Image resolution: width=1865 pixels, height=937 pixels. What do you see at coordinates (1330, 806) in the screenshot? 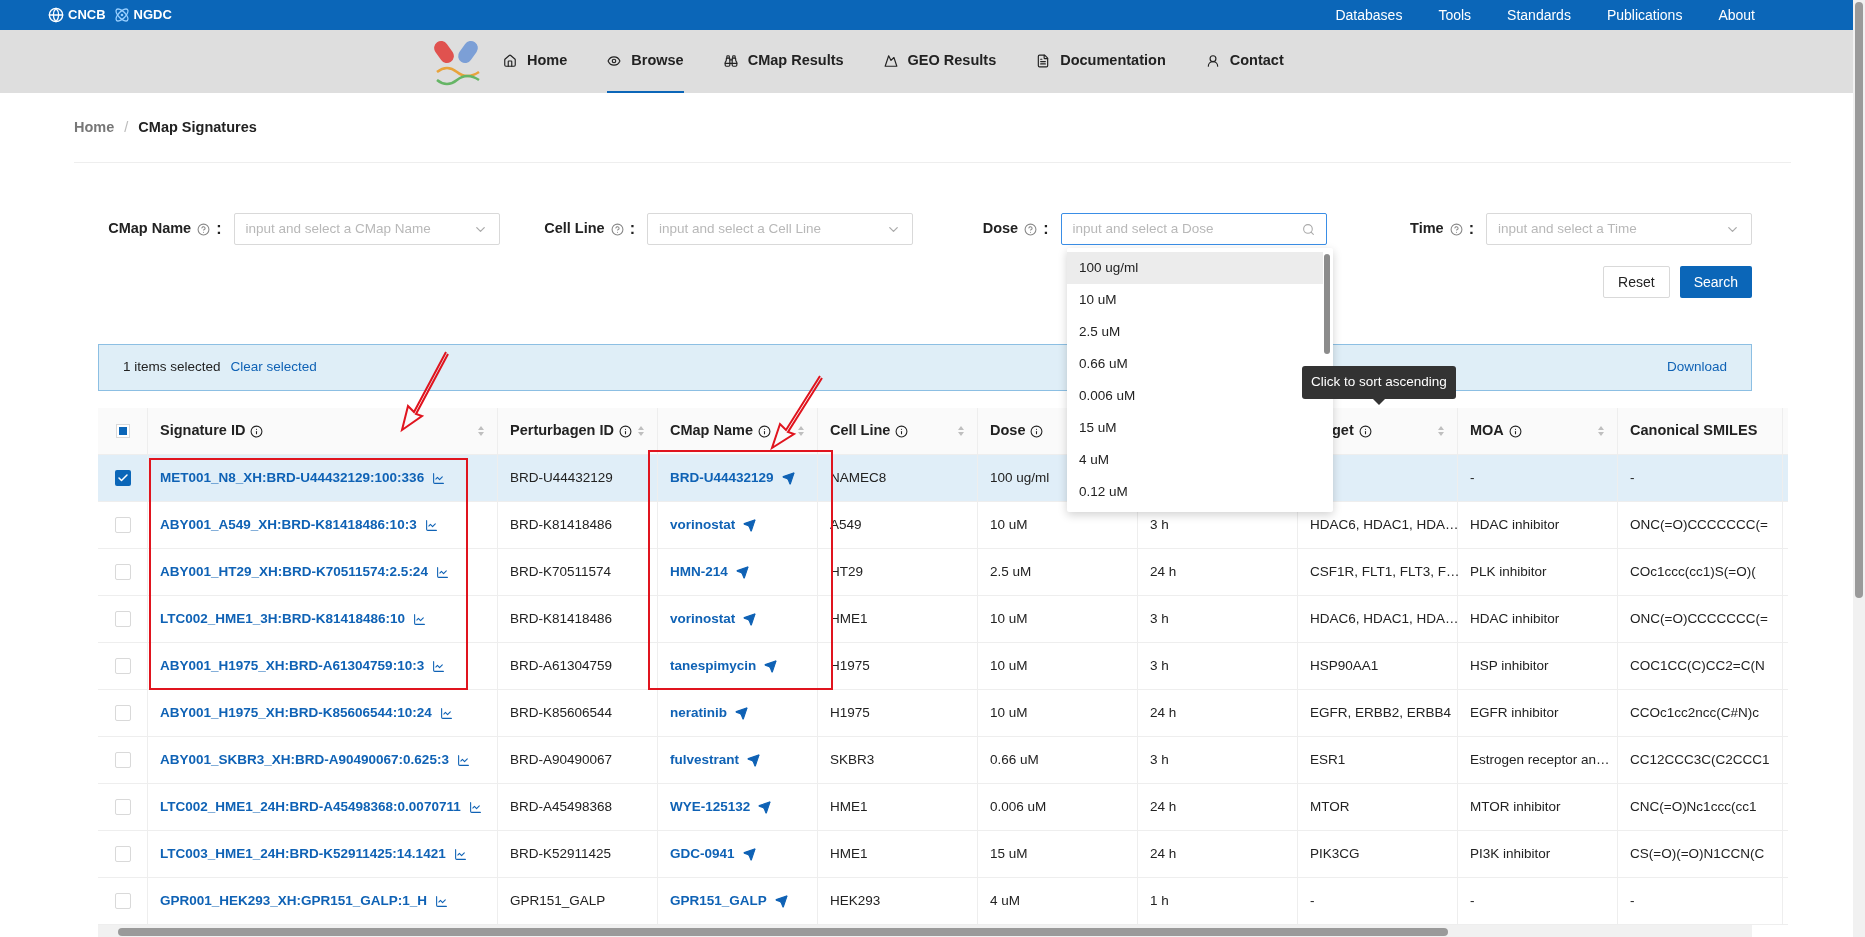
I see `table-cell-text: MTOR` at bounding box center [1330, 806].